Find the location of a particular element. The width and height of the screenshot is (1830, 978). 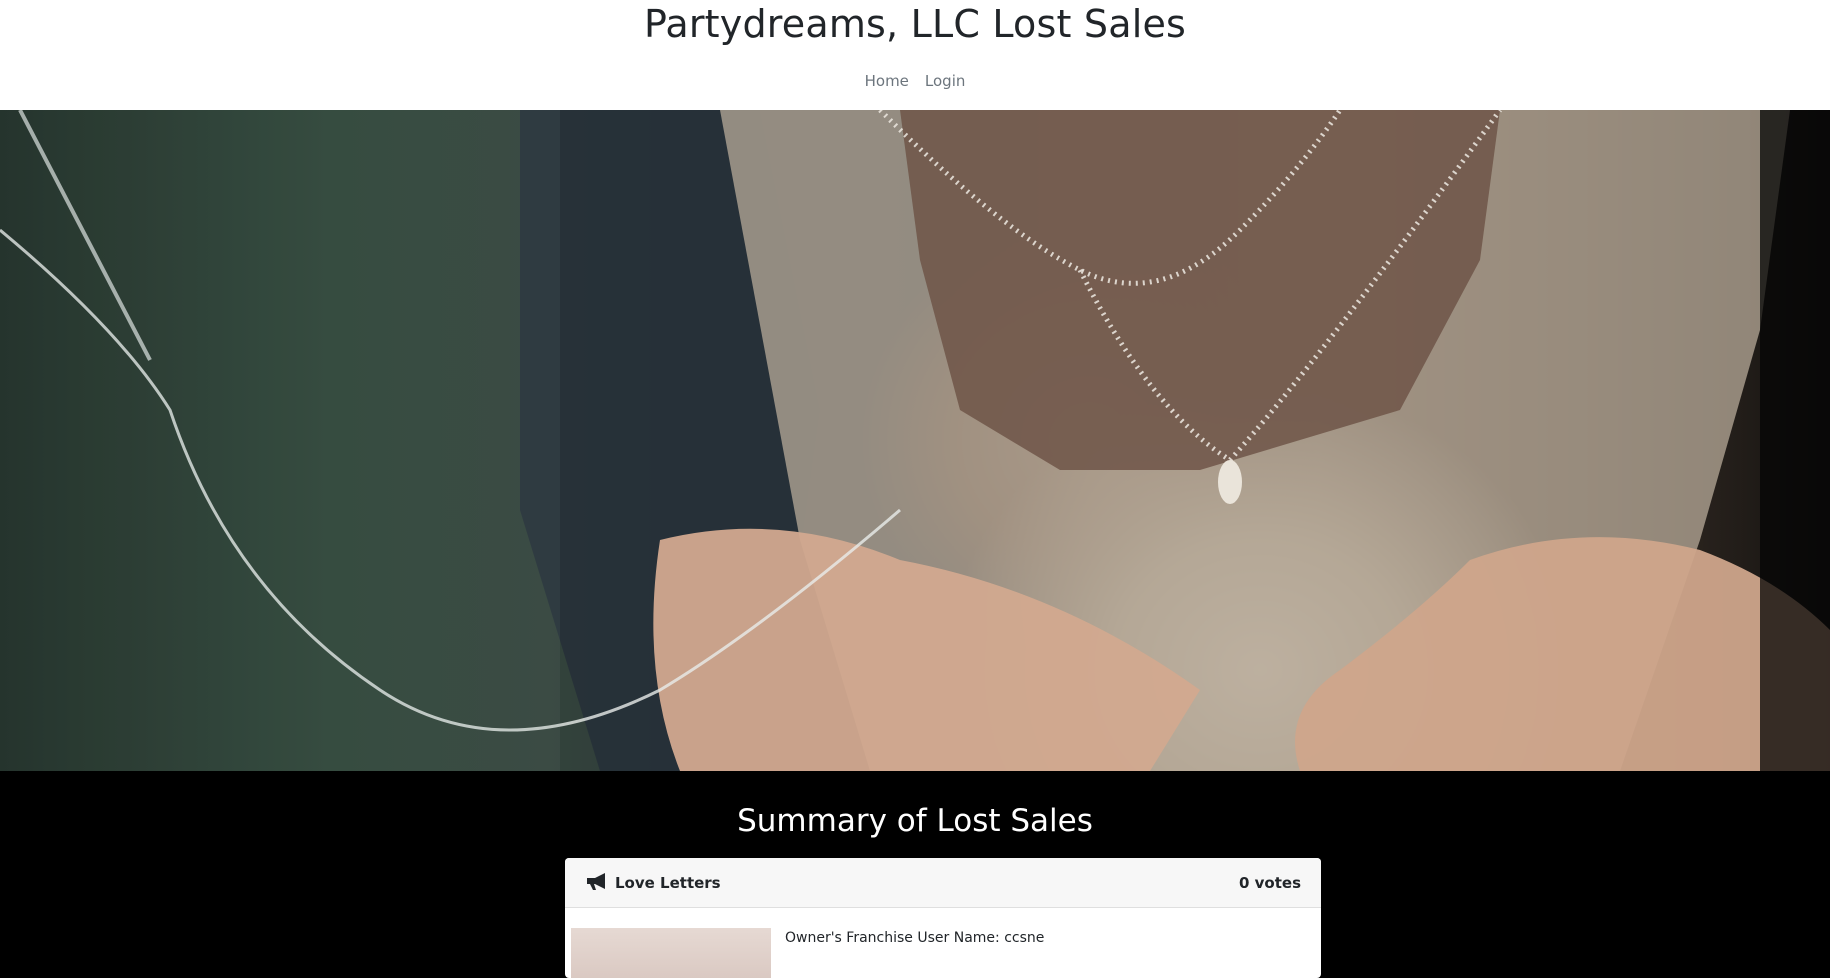

site-header: Partydreams, LLC Lost Sales Home Login is located at coordinates (915, 55).